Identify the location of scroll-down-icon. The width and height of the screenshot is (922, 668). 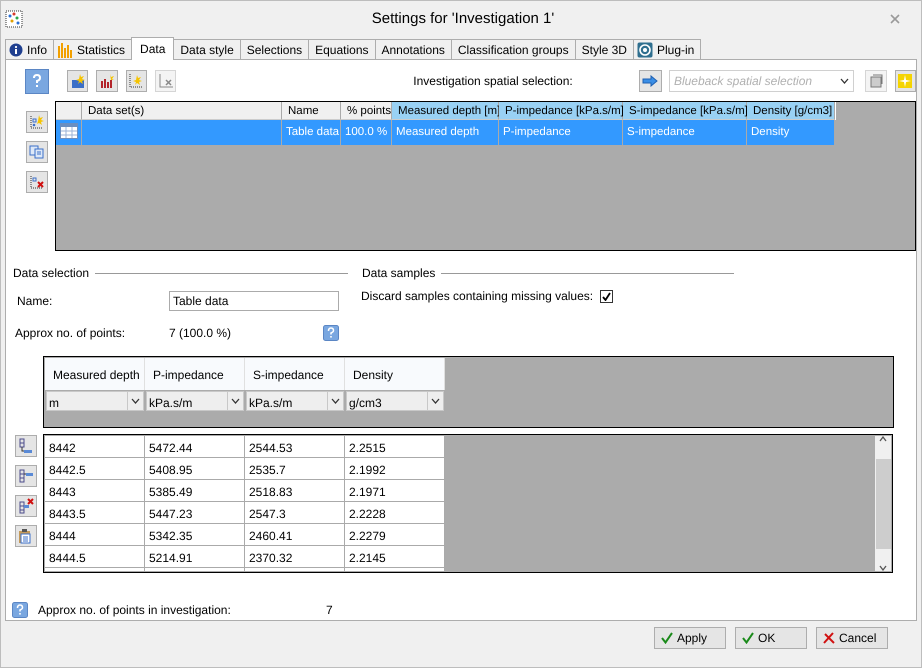
(883, 568).